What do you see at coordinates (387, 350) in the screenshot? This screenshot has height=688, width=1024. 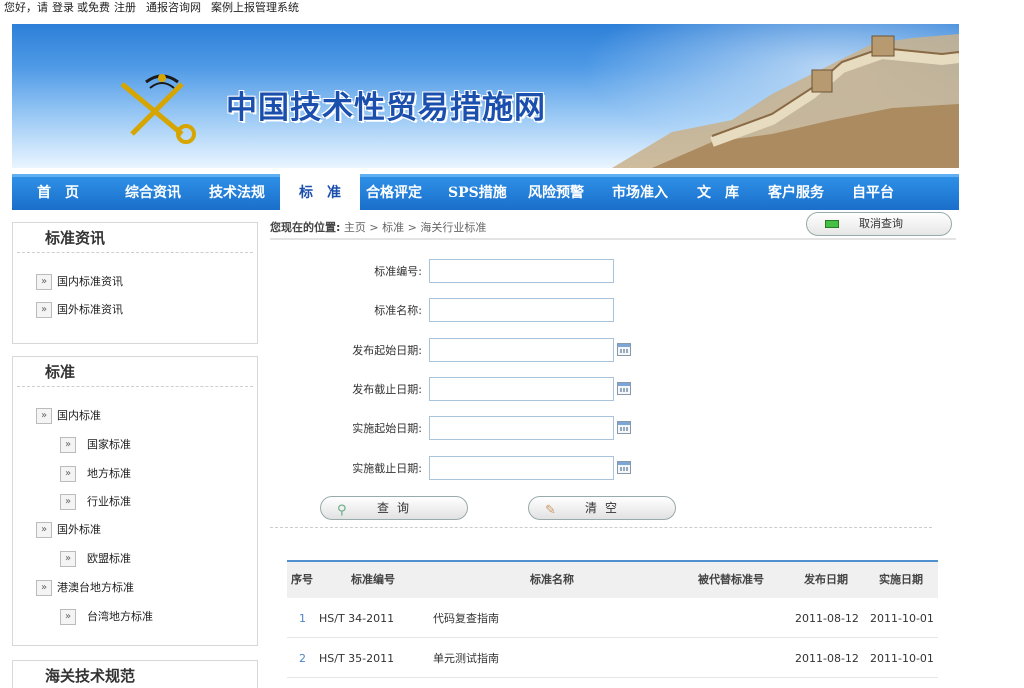 I see `field-label: 发布起始日期:` at bounding box center [387, 350].